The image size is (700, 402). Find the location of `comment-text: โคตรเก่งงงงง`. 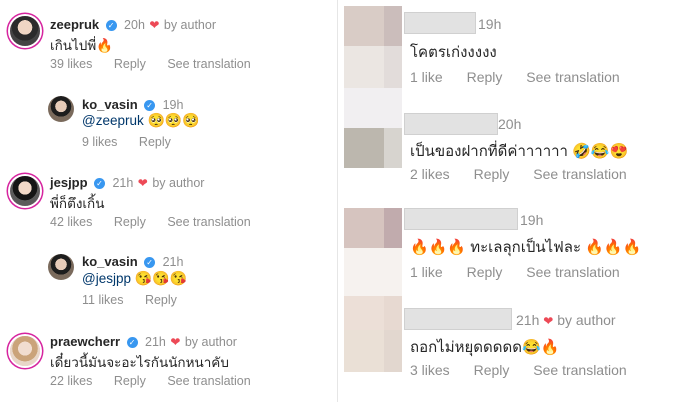

comment-text: โคตรเก่งงงงง is located at coordinates (453, 52).